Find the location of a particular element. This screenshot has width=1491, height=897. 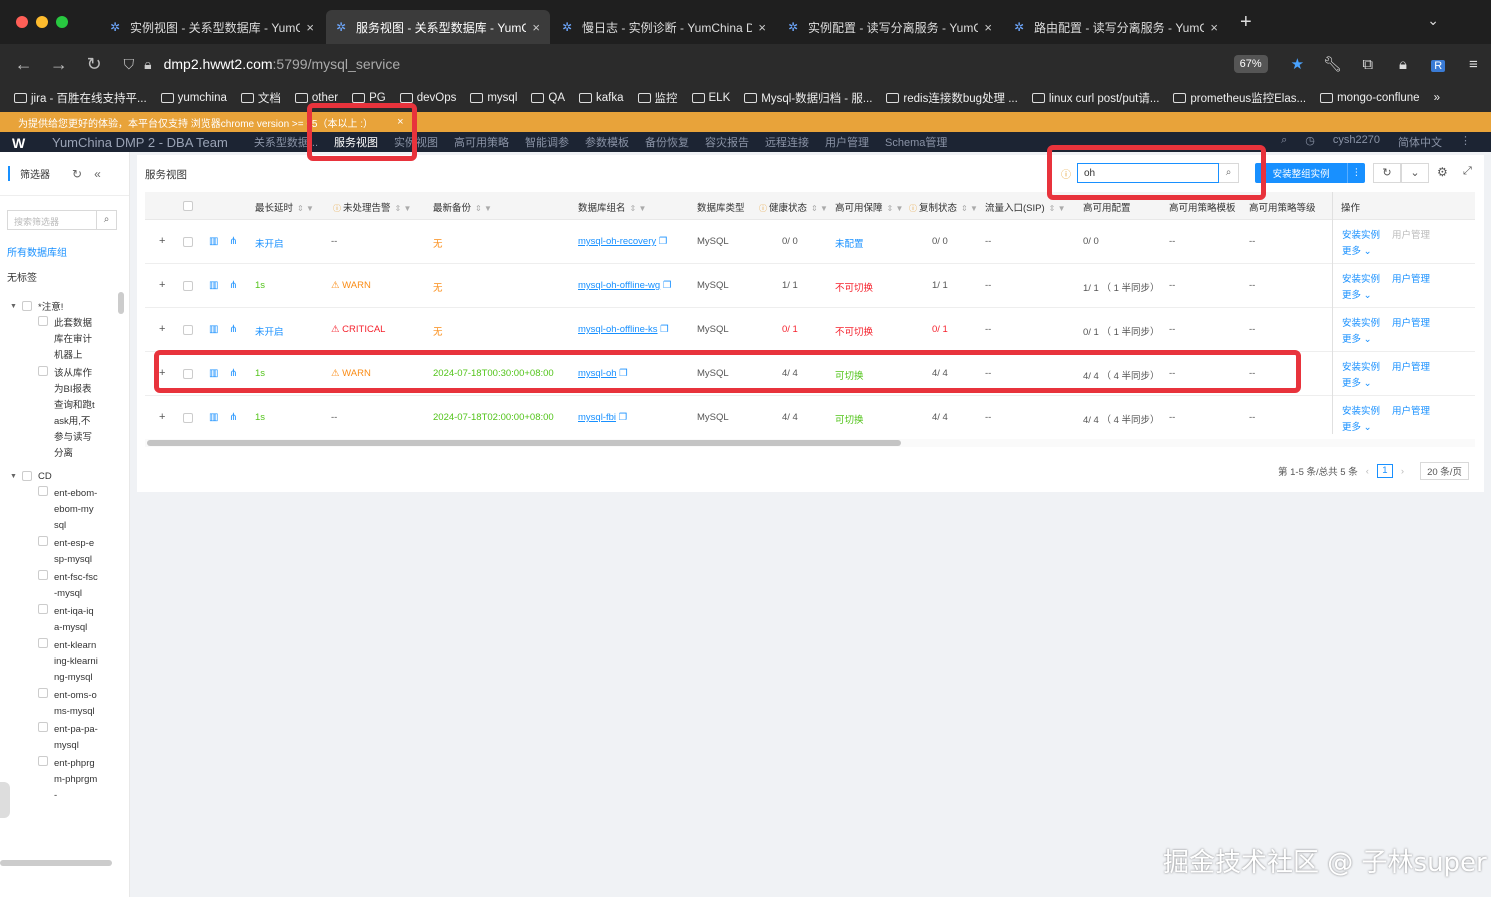

page-size-select: 20 条/页 is located at coordinates (1444, 471).